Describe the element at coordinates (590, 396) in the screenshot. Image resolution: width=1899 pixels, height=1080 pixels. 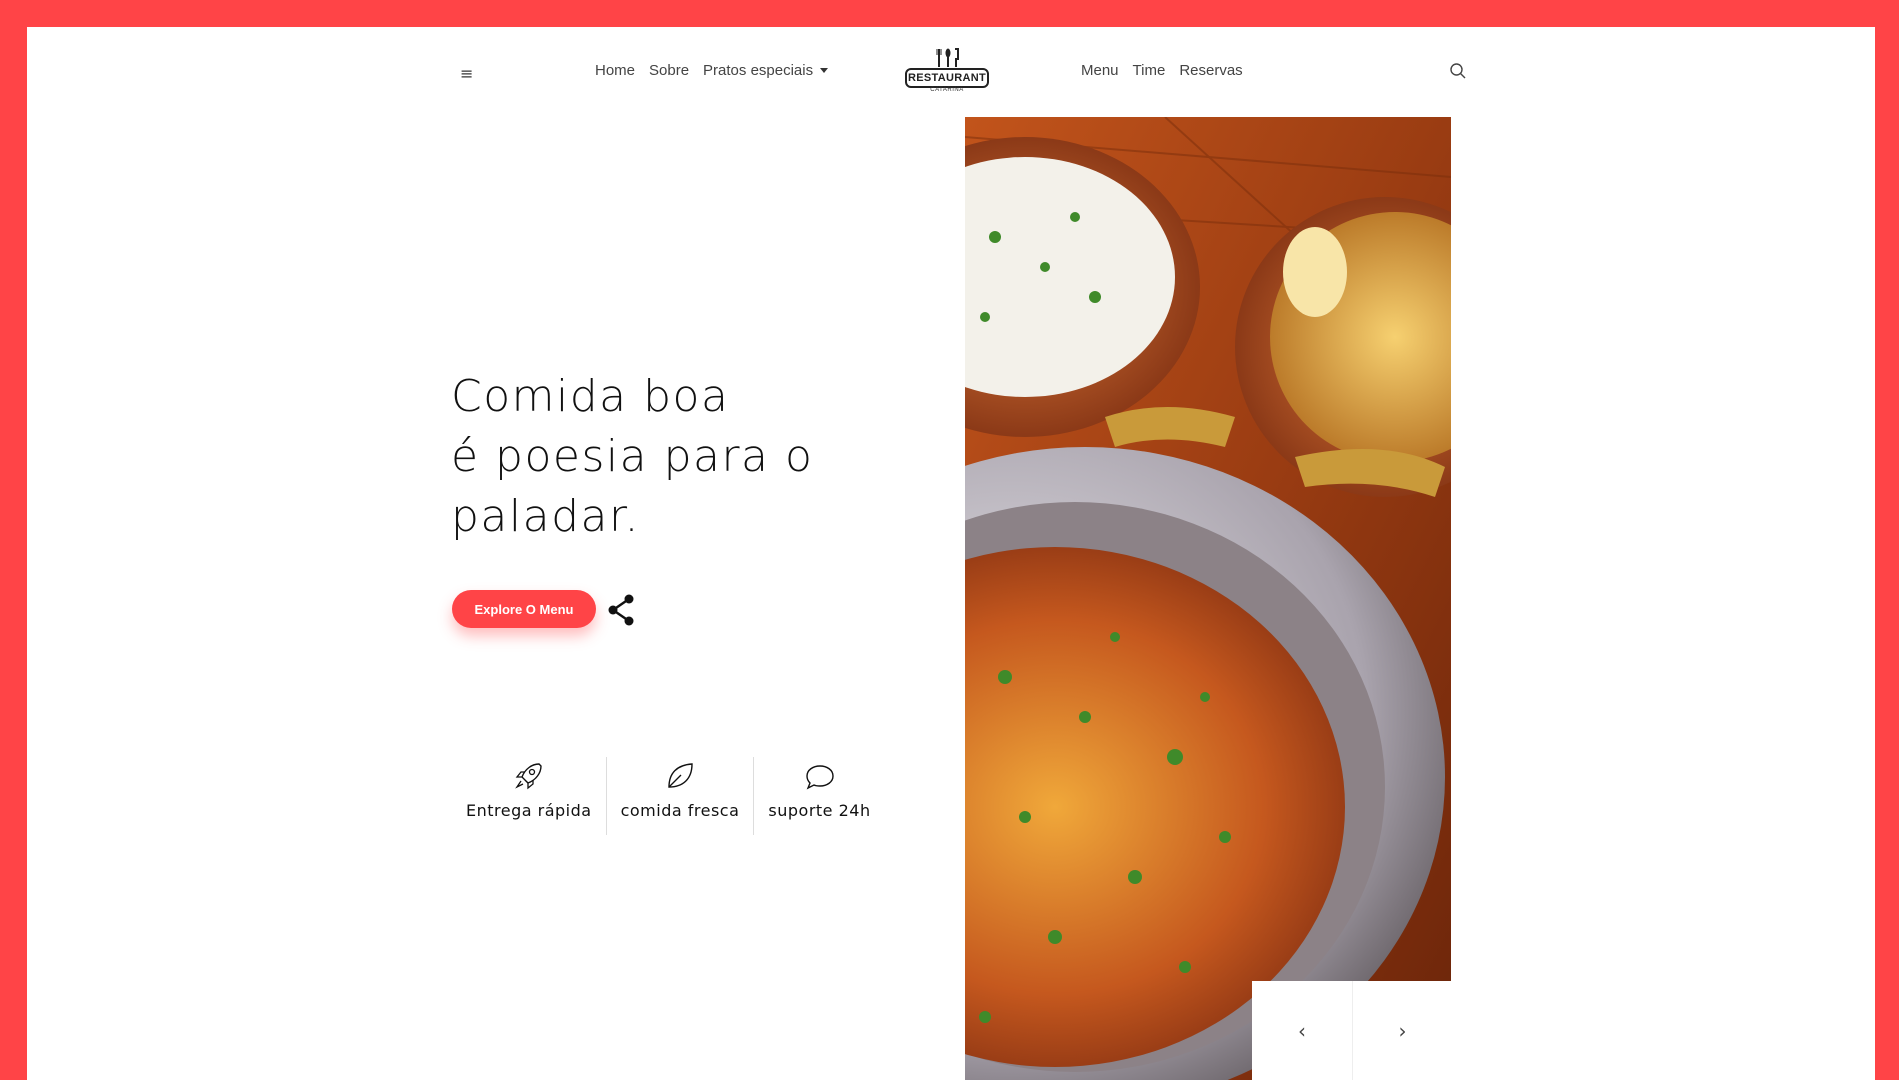
I see `headline-line: Comida boa` at that location.